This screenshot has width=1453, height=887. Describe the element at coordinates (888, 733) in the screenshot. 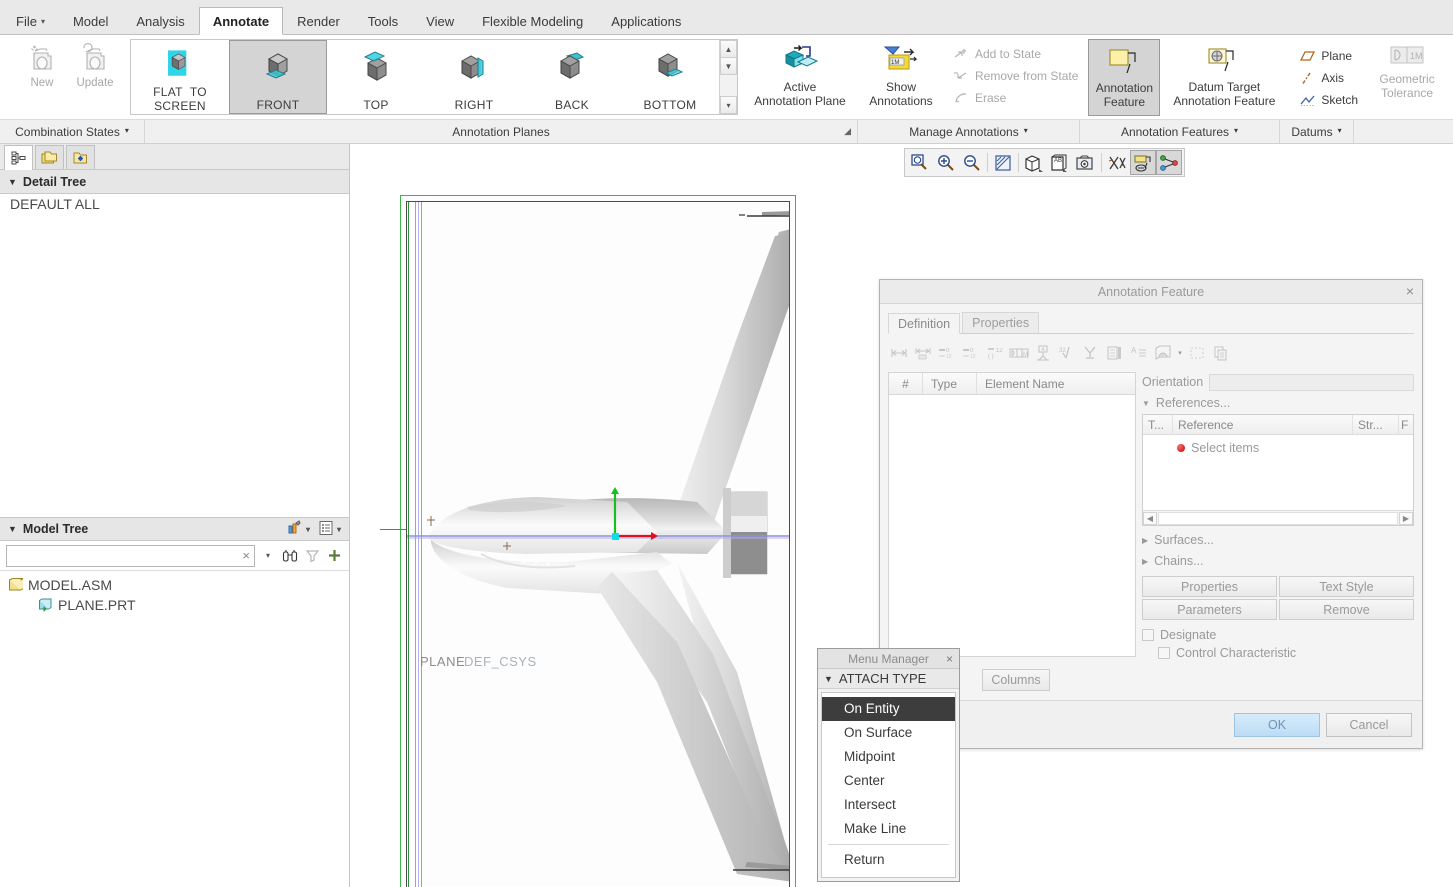

I see `menu-item-on-surface: On Surface` at that location.